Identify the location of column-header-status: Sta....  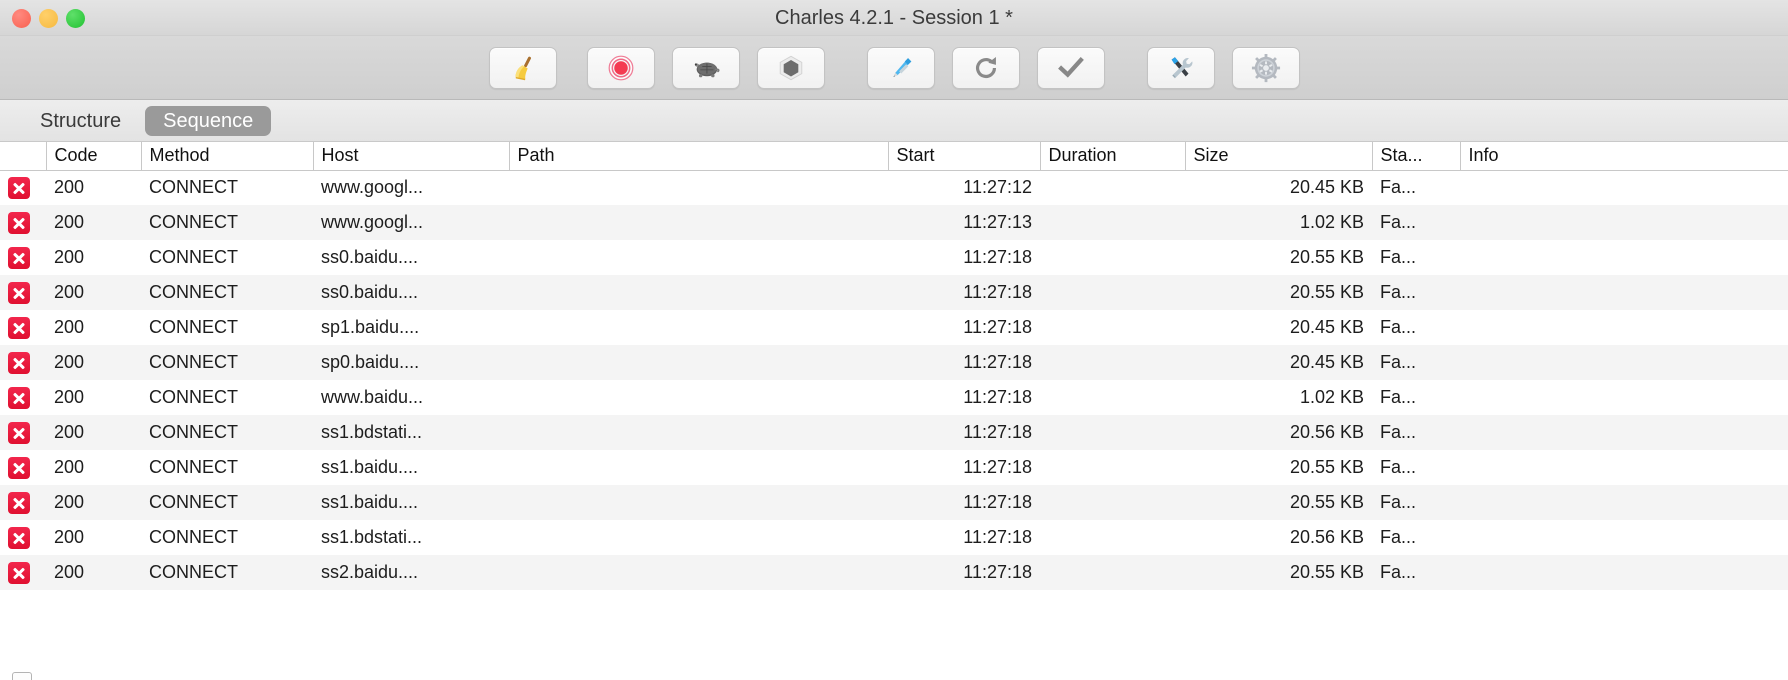
(1416, 156).